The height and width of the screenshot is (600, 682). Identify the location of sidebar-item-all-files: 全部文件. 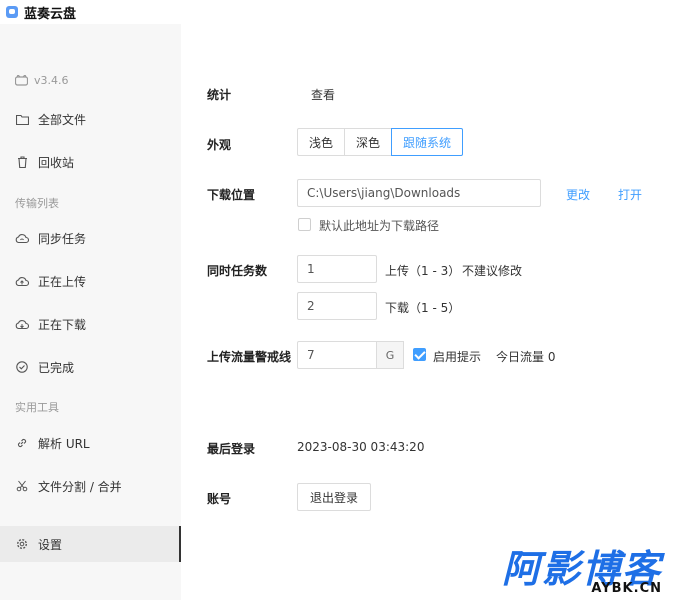
(90, 119).